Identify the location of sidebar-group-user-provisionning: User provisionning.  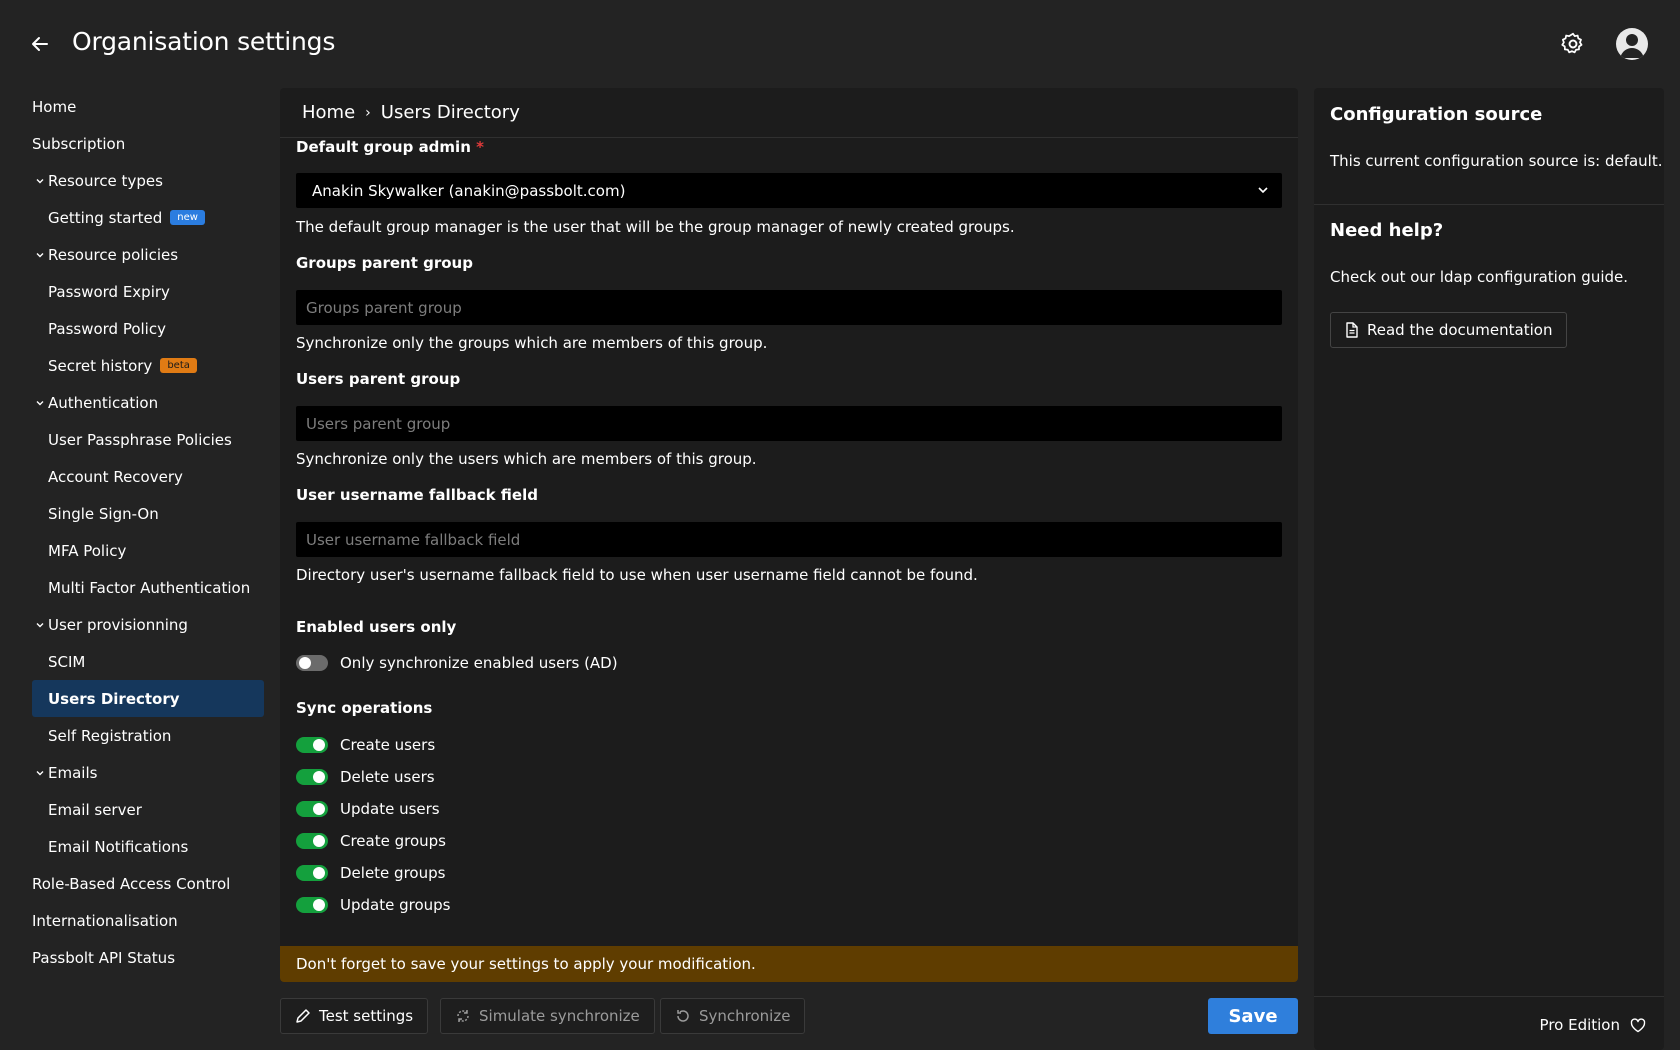
(148, 624).